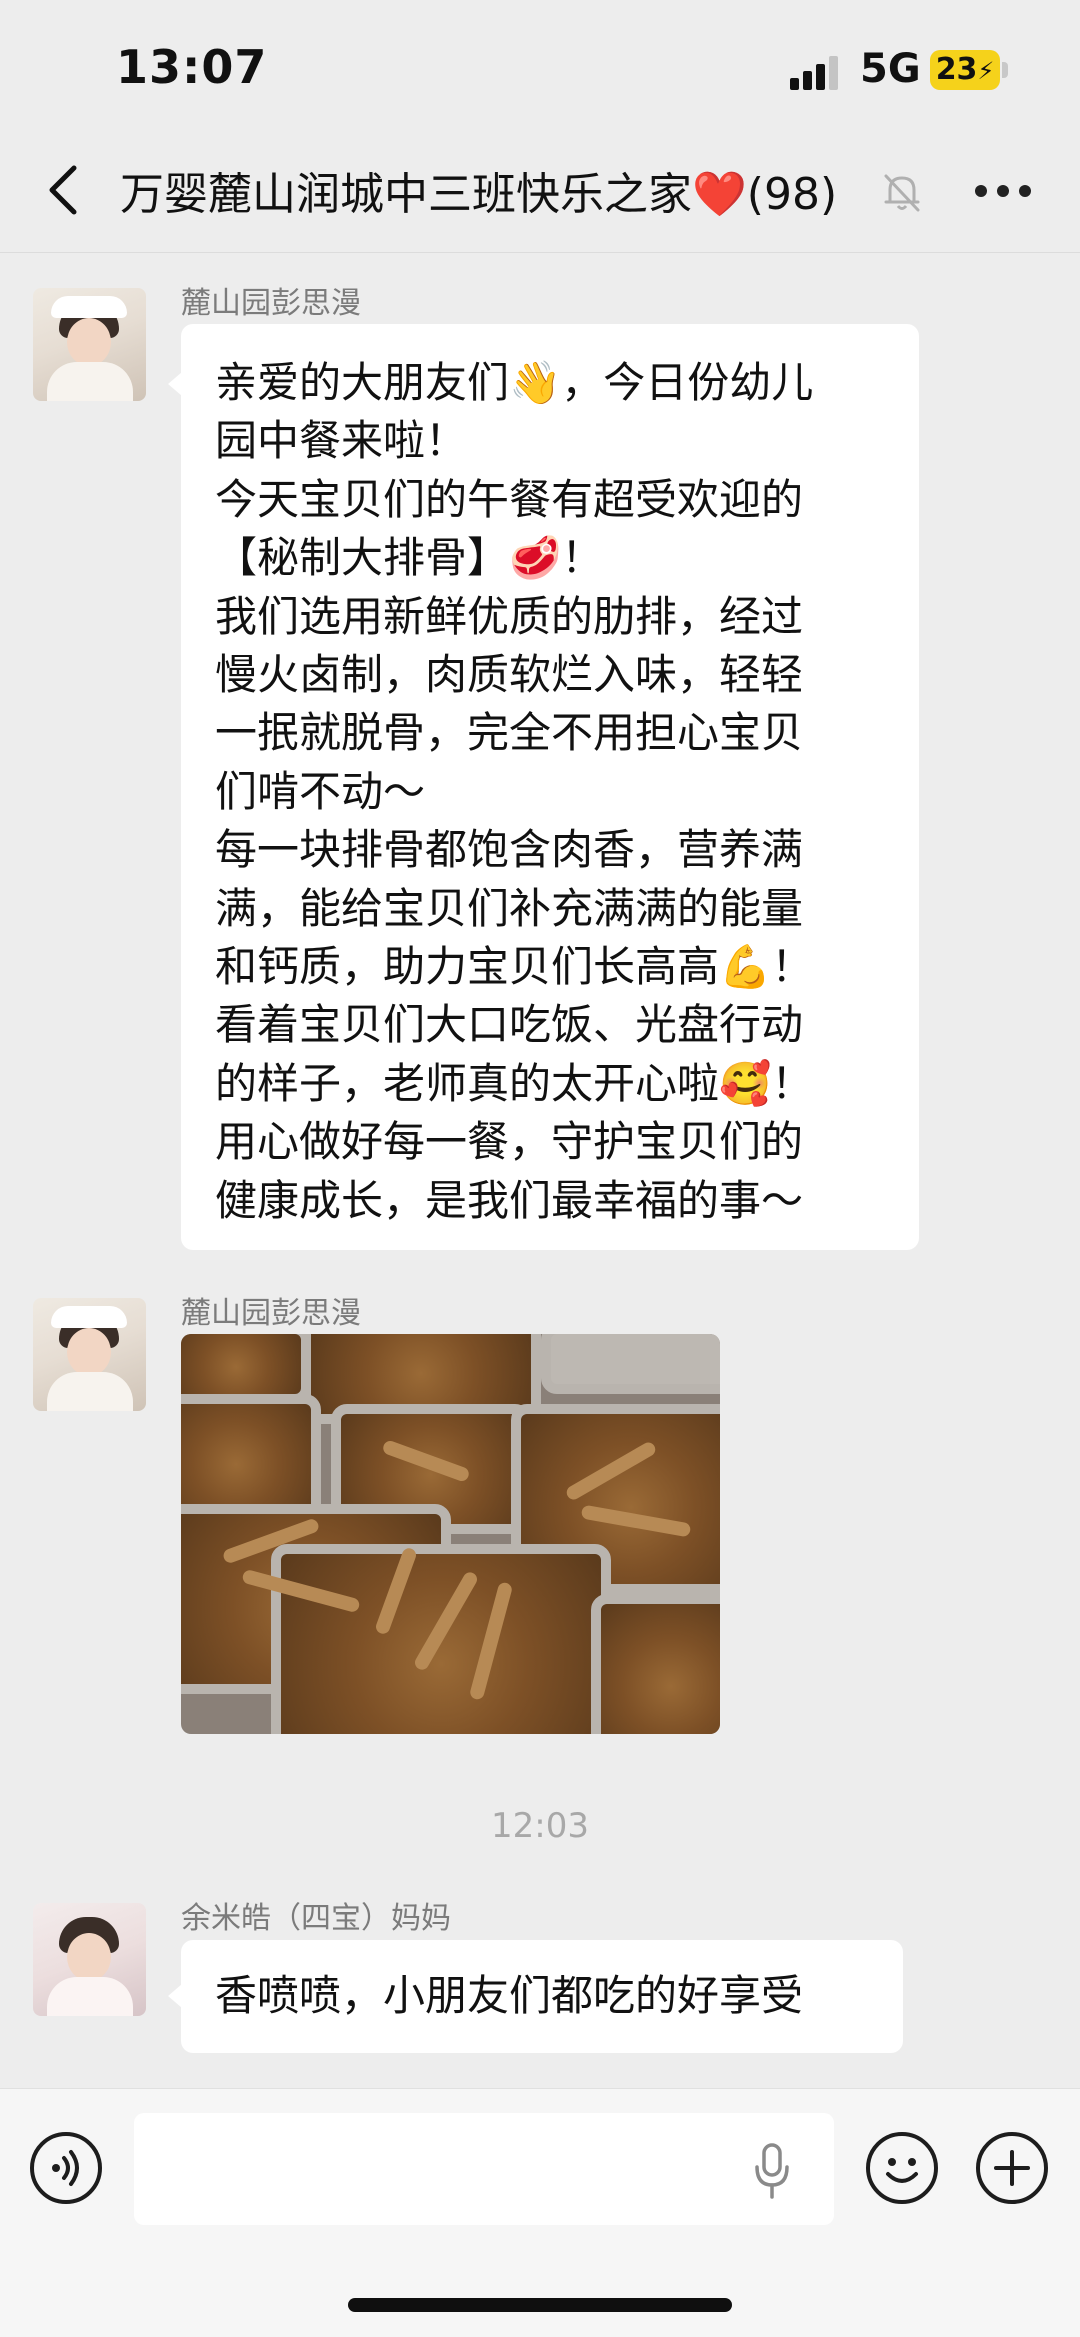 Image resolution: width=1080 pixels, height=2337 pixels. Describe the element at coordinates (902, 193) in the screenshot. I see `mute-bell-icon` at that location.